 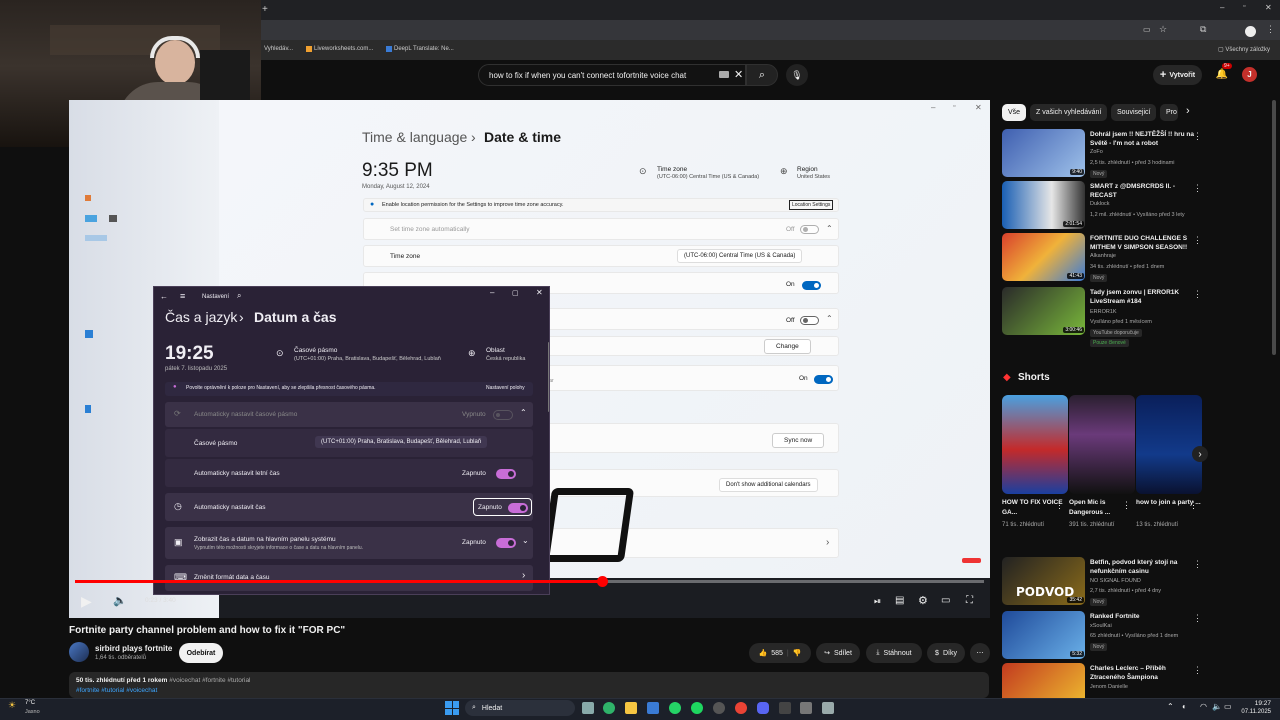 What do you see at coordinates (525, 540) in the screenshot?
I see `chevron-down-icon: ⌄` at bounding box center [525, 540].